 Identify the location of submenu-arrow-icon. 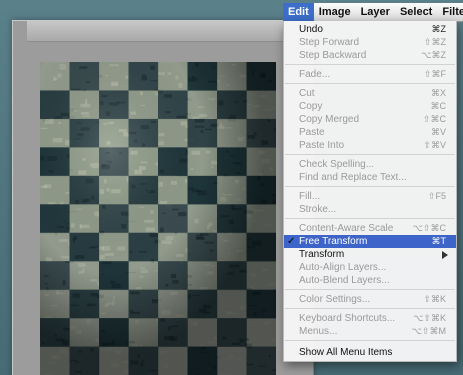
(445, 255).